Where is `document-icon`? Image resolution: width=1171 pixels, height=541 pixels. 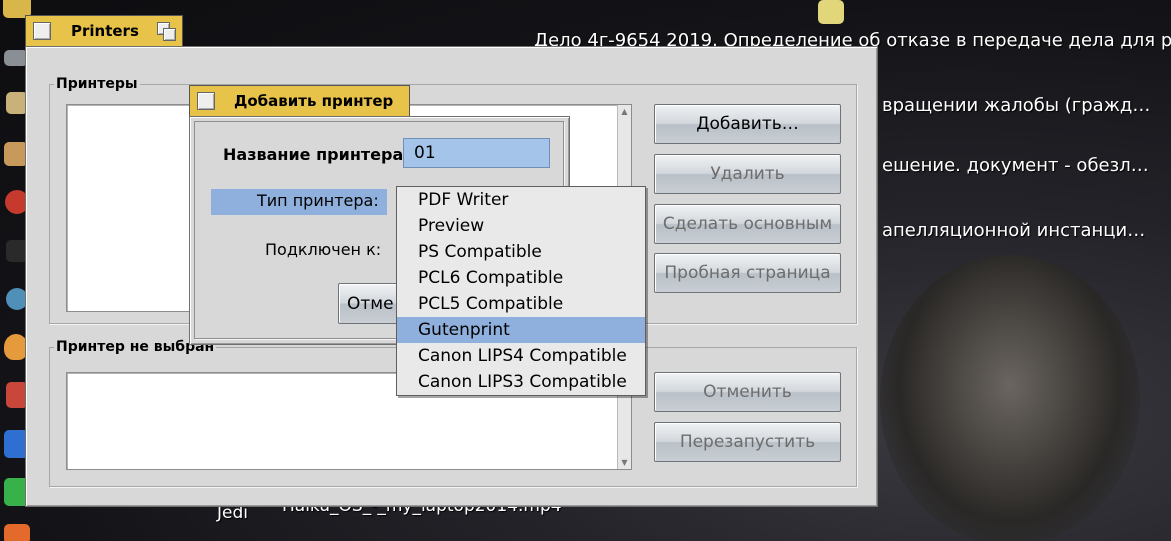
document-icon is located at coordinates (831, 12).